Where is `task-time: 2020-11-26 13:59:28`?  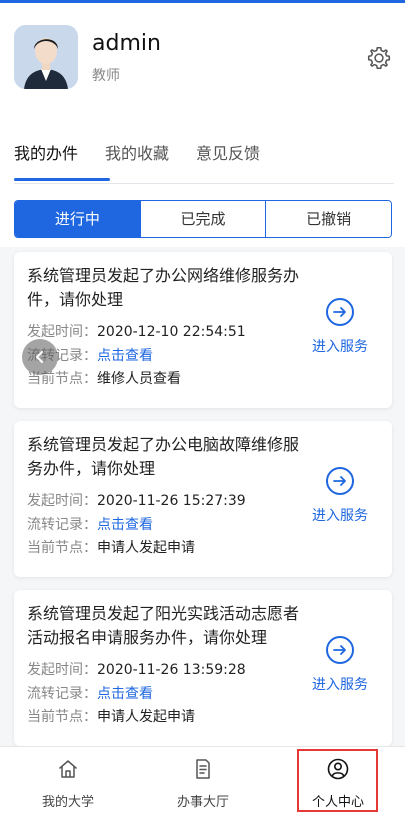
task-time: 2020-11-26 13:59:28 is located at coordinates (171, 670).